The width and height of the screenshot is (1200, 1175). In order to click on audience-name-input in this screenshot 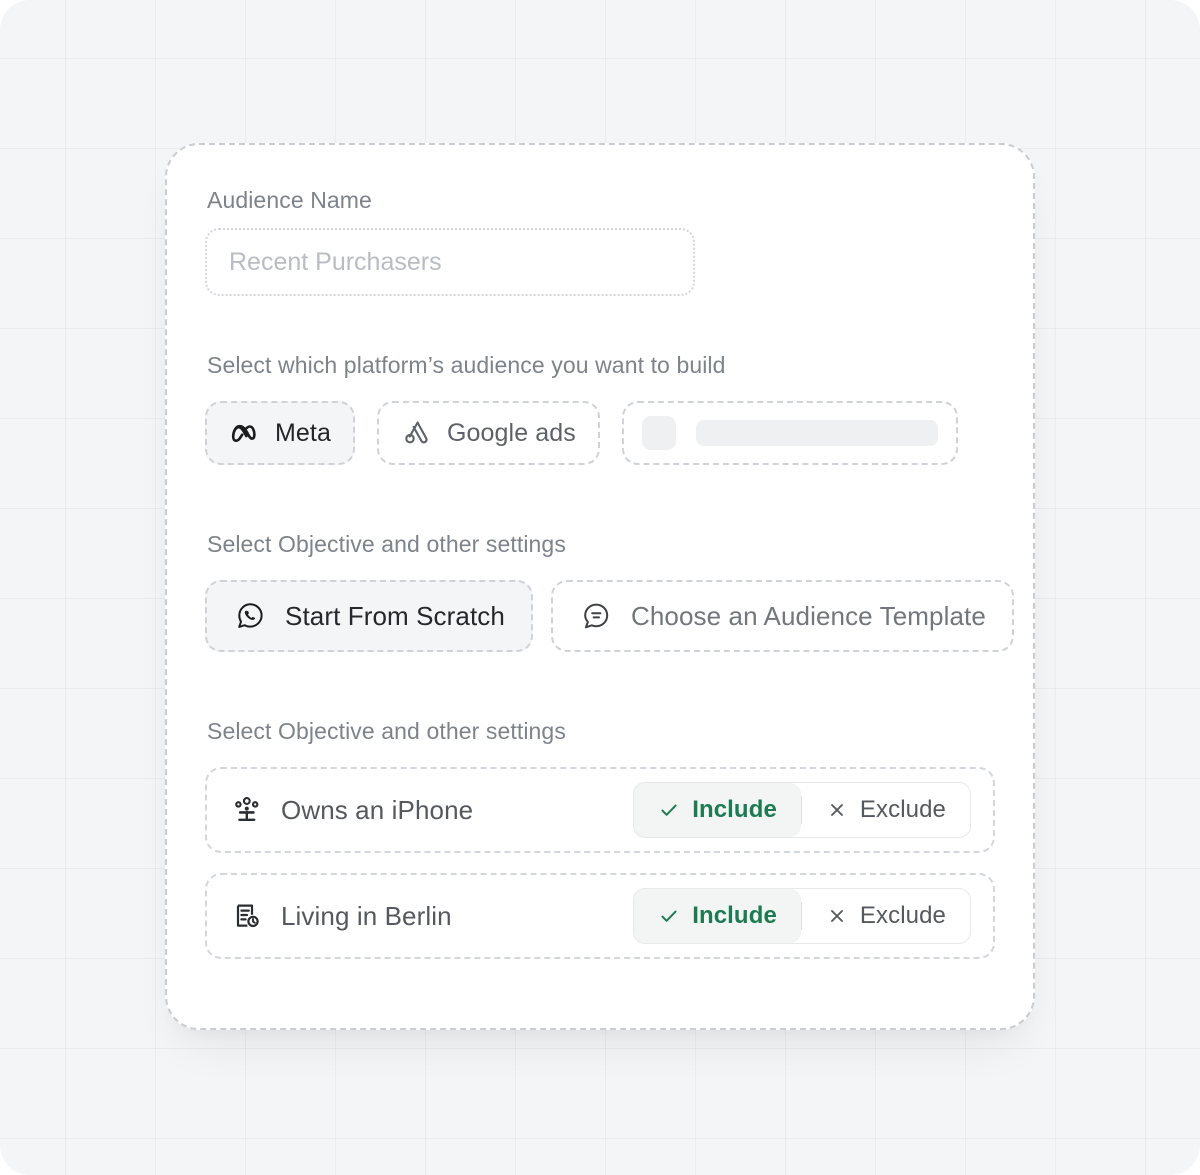, I will do `click(450, 262)`.